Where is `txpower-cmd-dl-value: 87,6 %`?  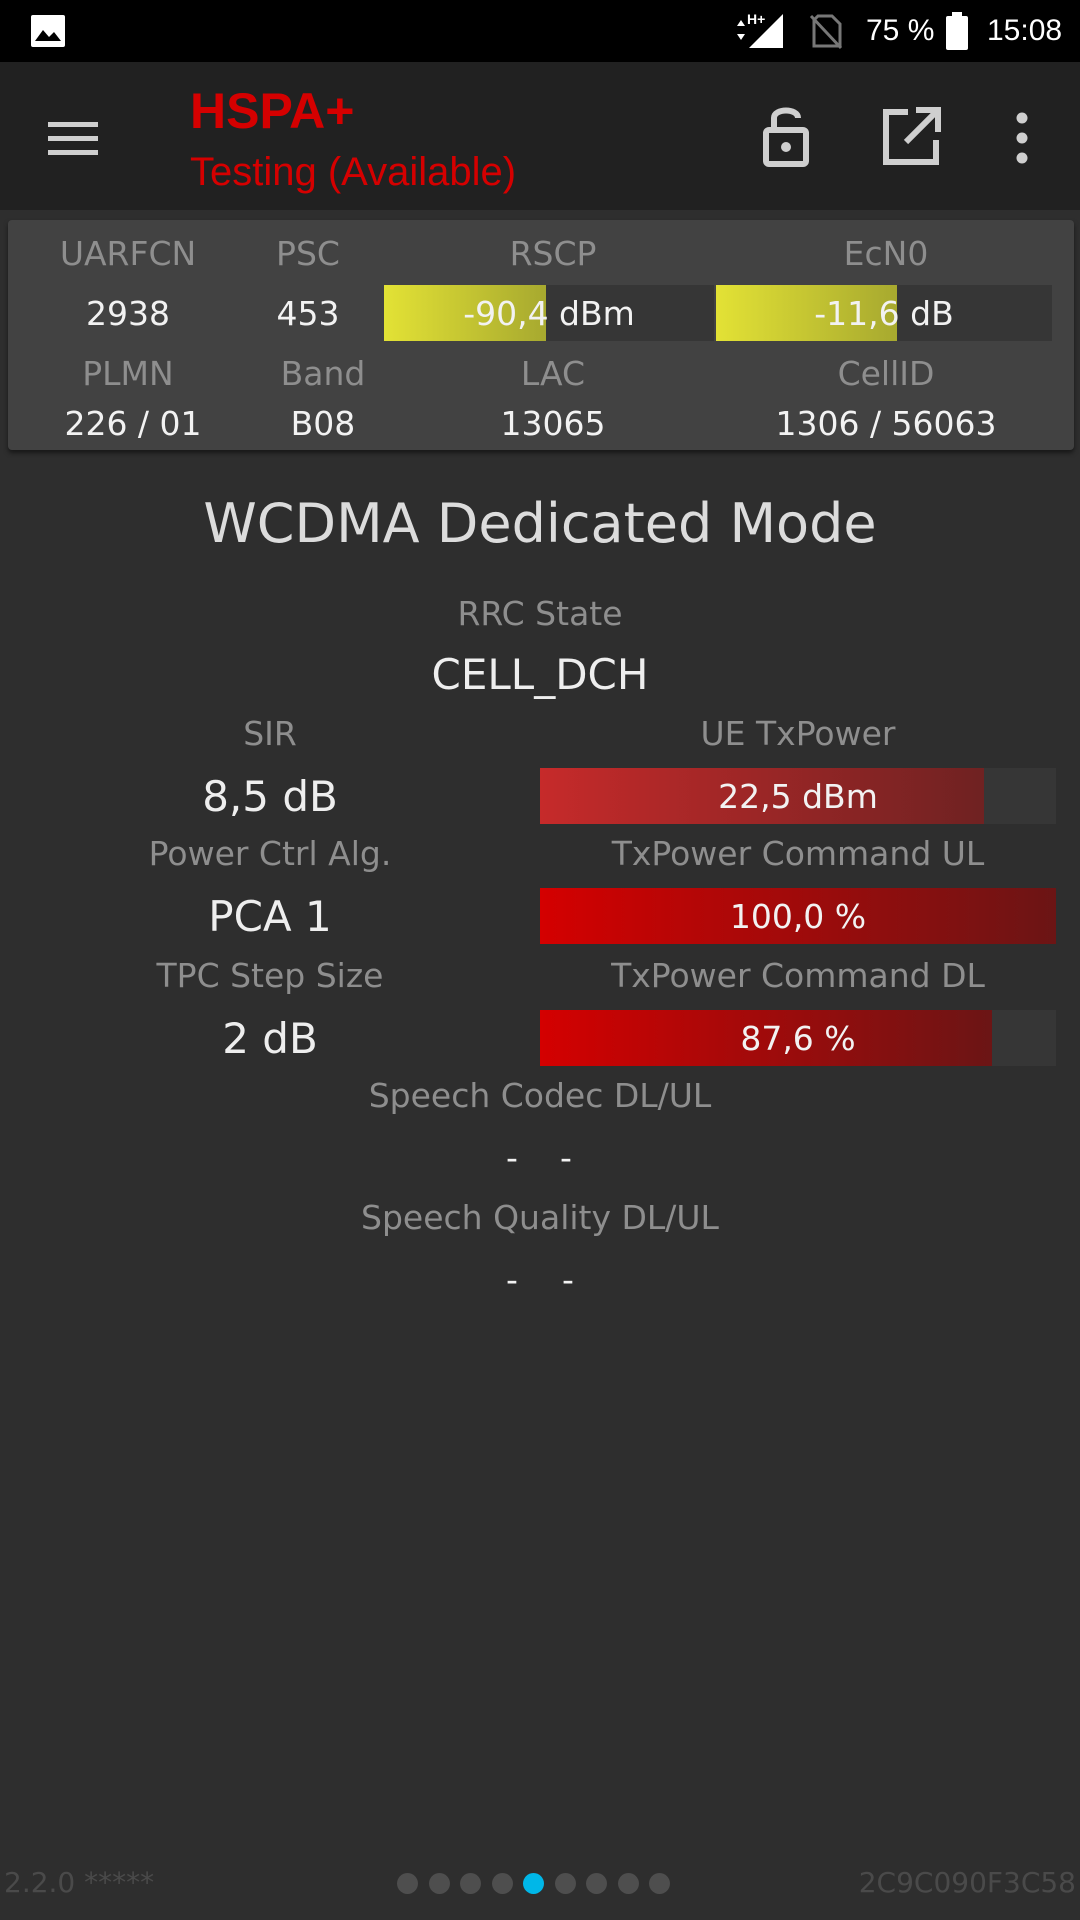
txpower-cmd-dl-value: 87,6 % is located at coordinates (798, 1038).